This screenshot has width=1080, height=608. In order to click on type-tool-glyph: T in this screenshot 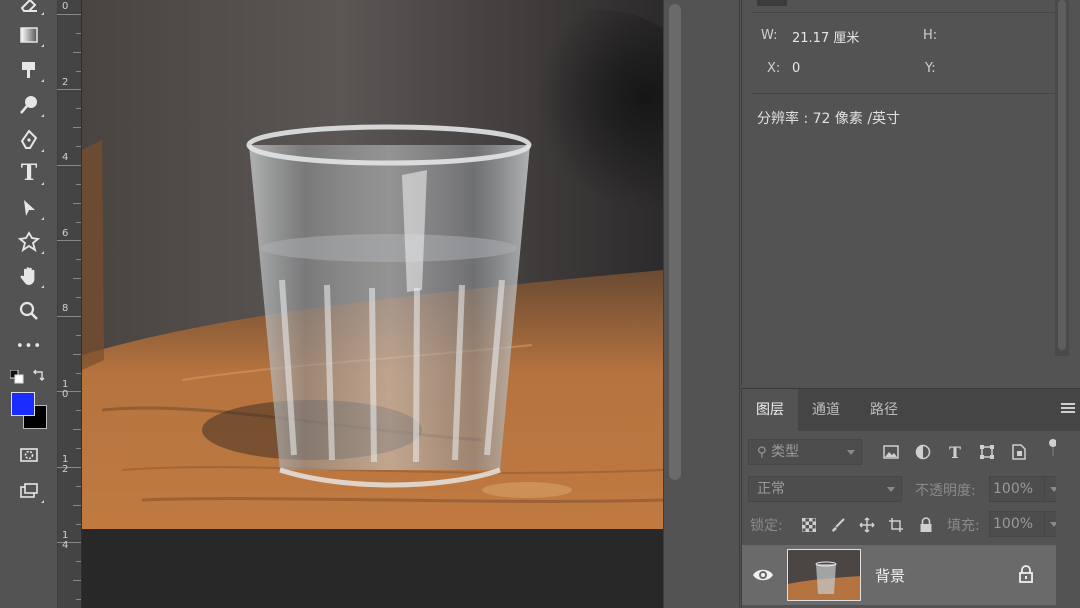, I will do `click(29, 173)`.